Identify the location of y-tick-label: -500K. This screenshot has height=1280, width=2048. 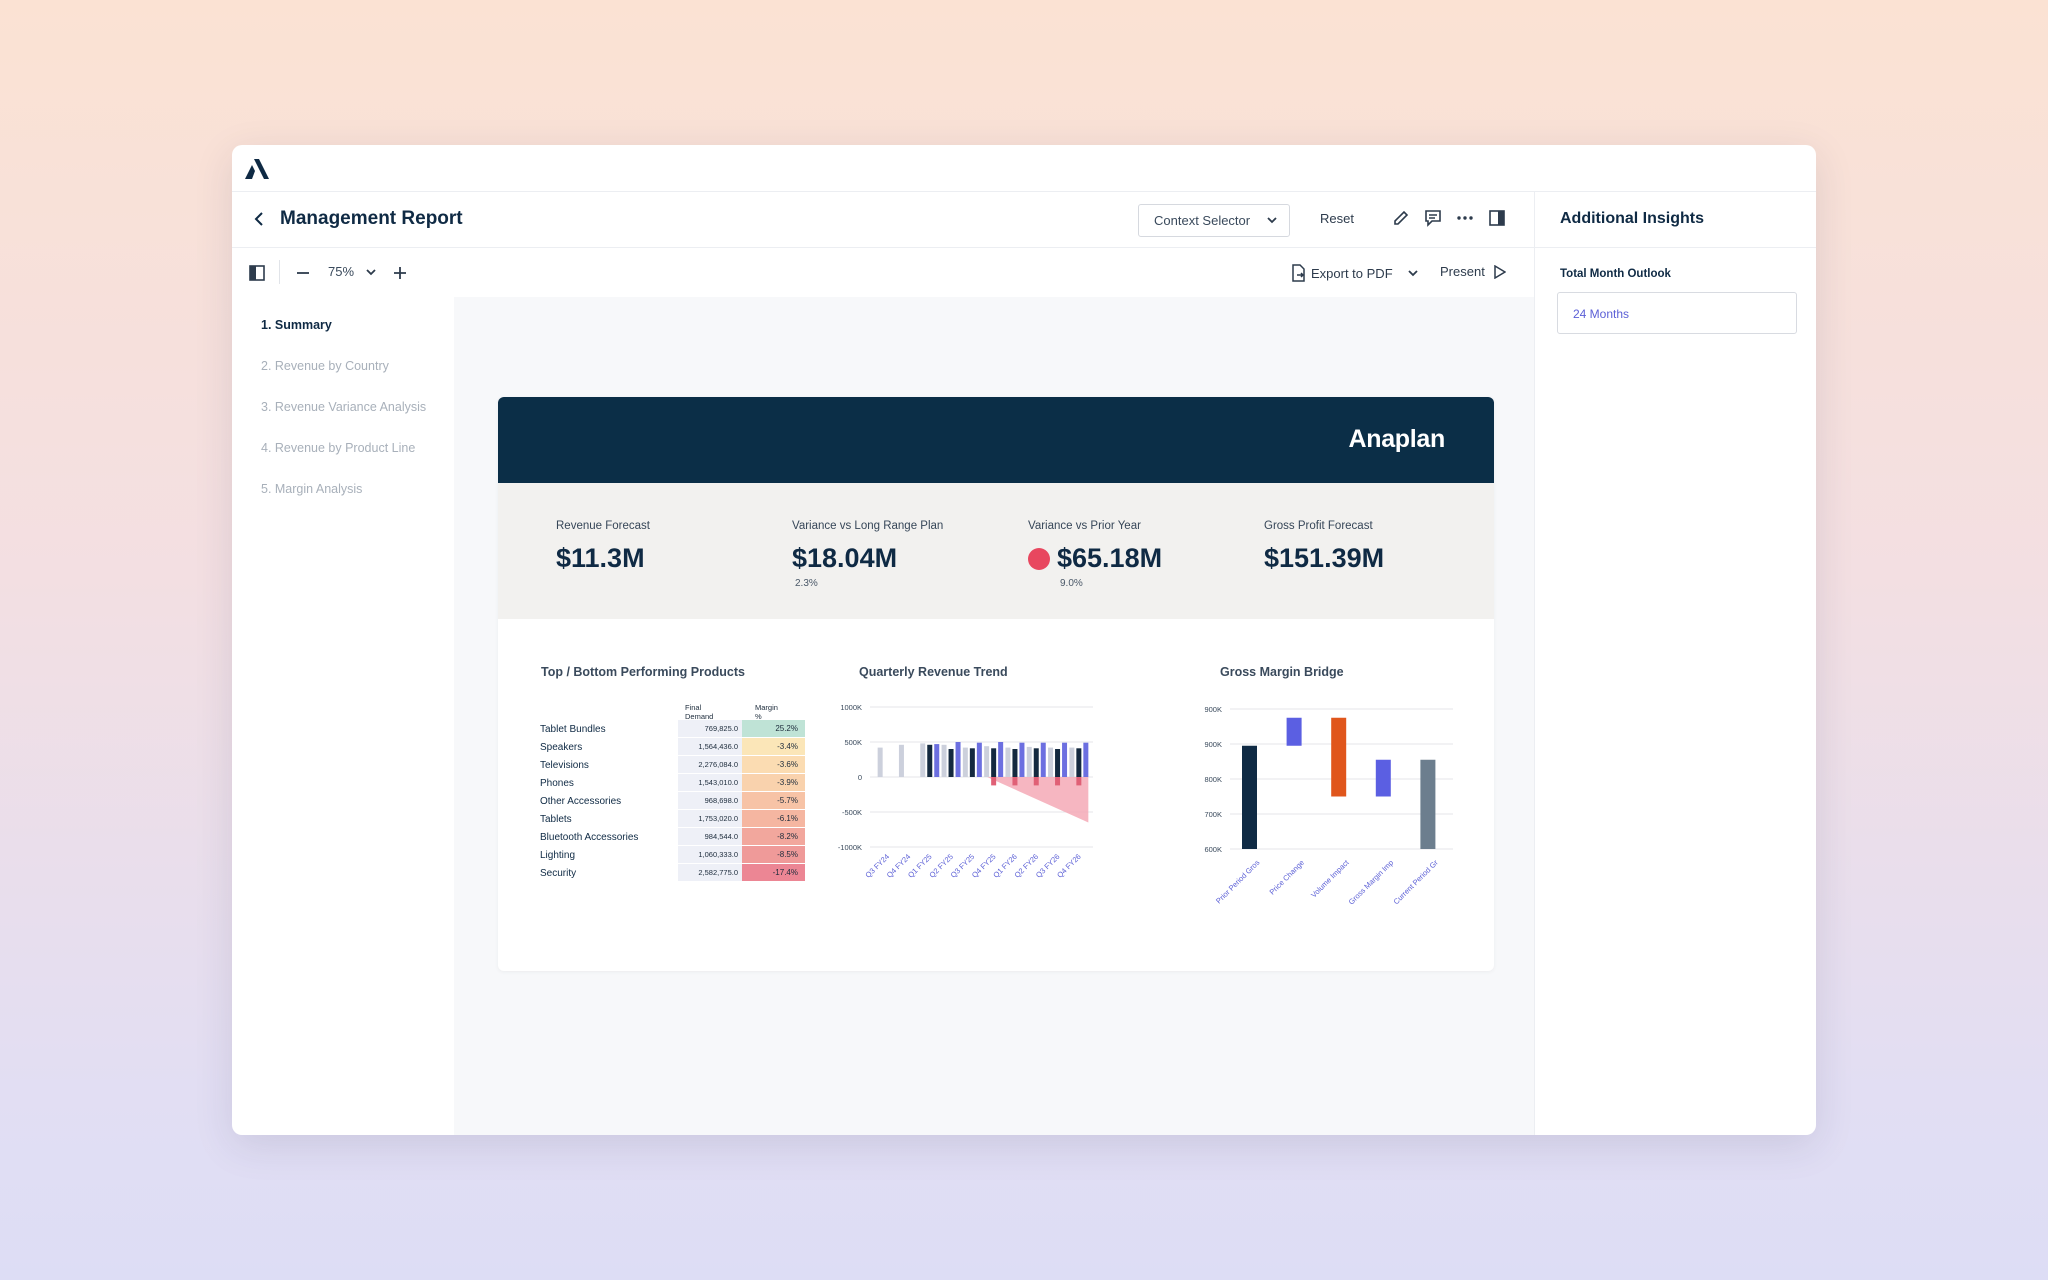
(852, 812).